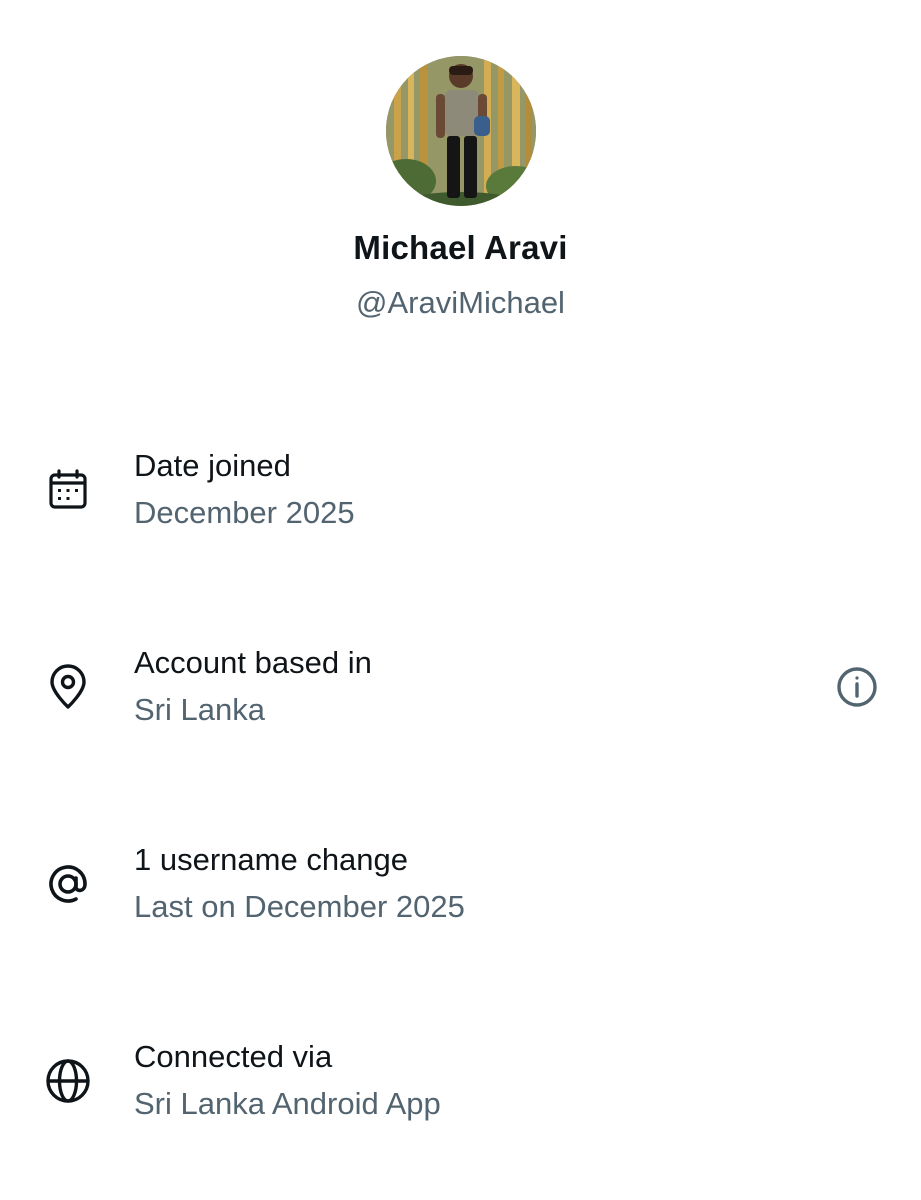  I want to click on detail-text: Account based in Sri Lanka, so click(253, 686).